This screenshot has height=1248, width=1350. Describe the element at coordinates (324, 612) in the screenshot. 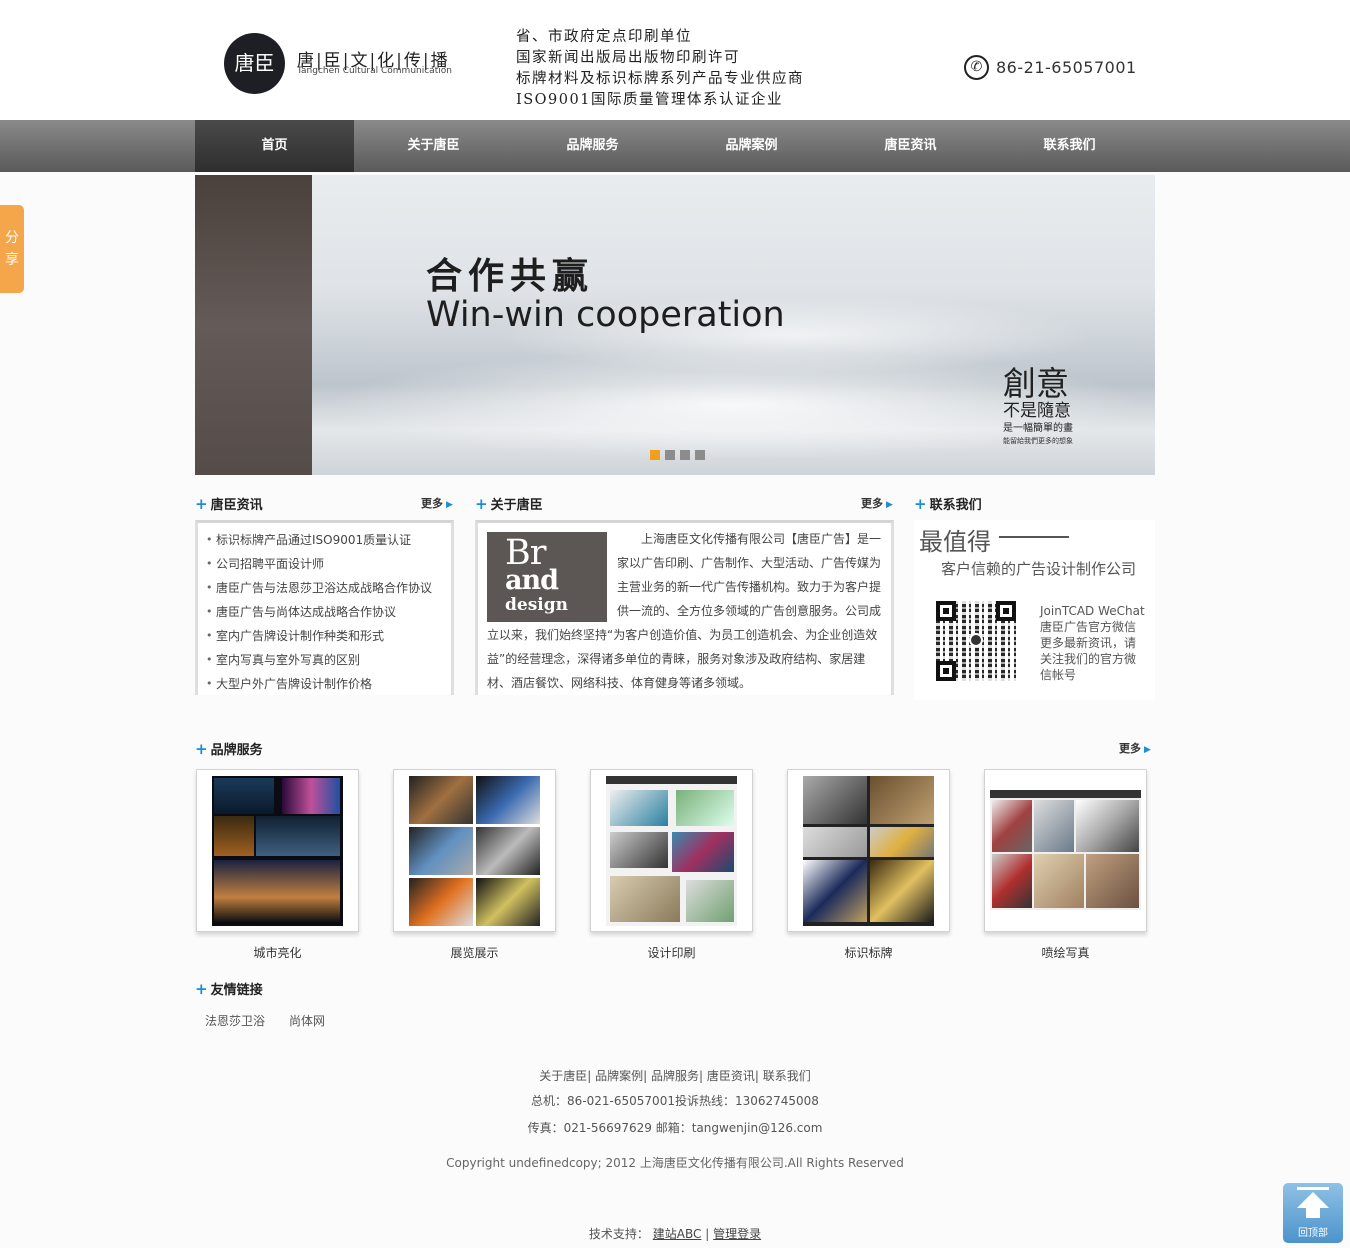

I see `news-item: 唐臣广告与尚体达成战略合作协议` at that location.